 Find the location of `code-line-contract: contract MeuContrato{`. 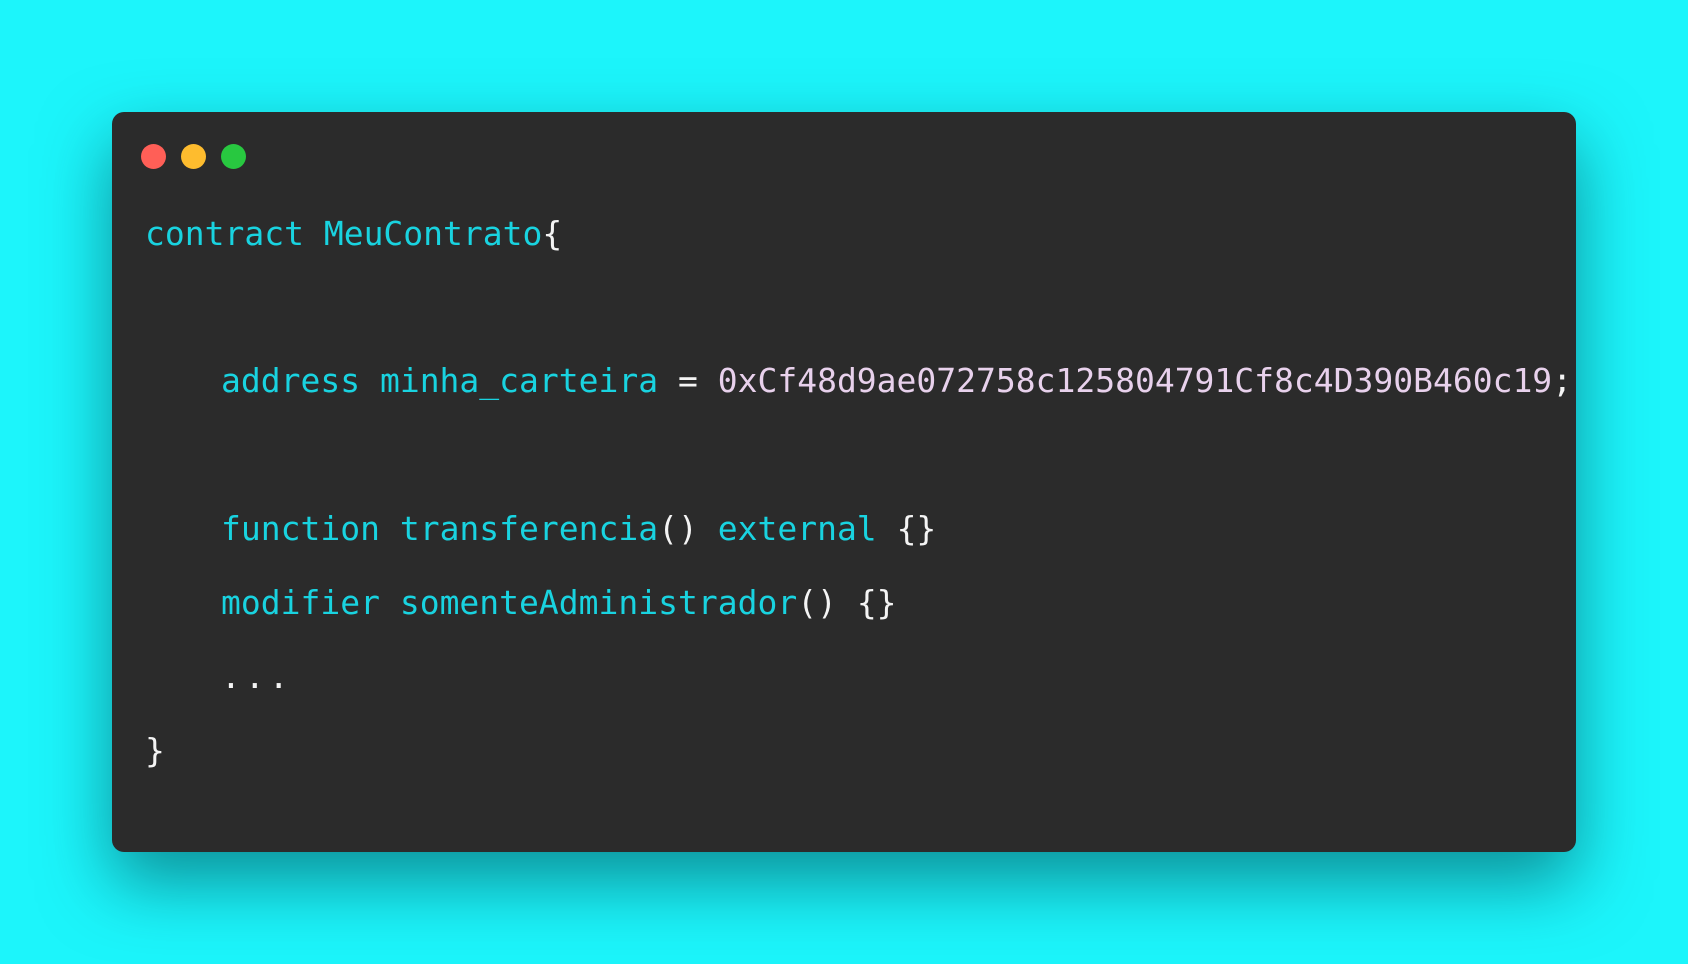

code-line-contract: contract MeuContrato{ is located at coordinates (353, 234).